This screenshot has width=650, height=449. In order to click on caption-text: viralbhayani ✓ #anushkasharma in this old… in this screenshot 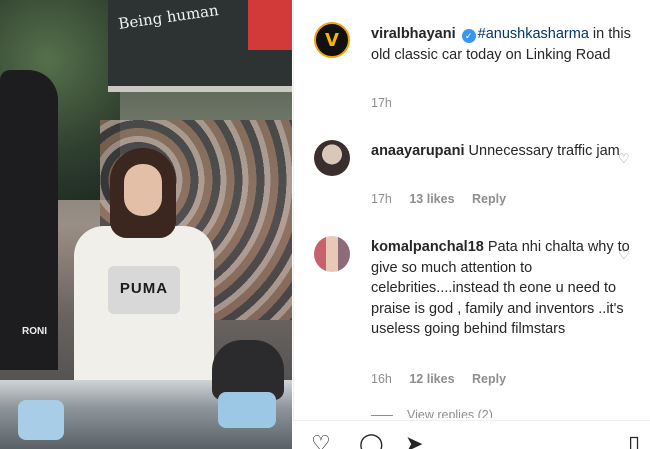, I will do `click(505, 44)`.